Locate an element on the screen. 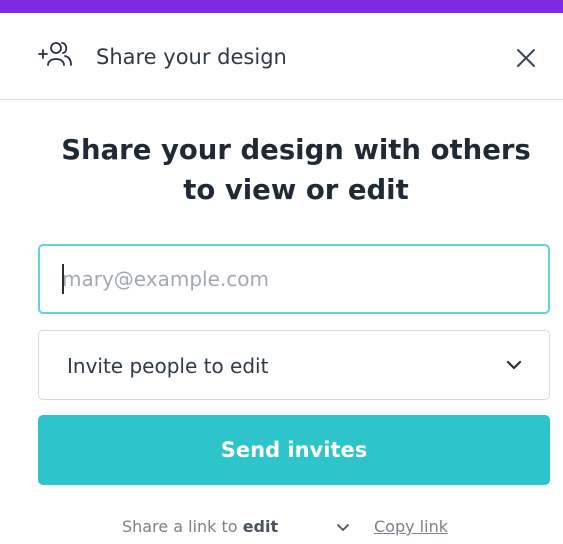 The image size is (563, 544). panel-title: Share your design is located at coordinates (191, 57).